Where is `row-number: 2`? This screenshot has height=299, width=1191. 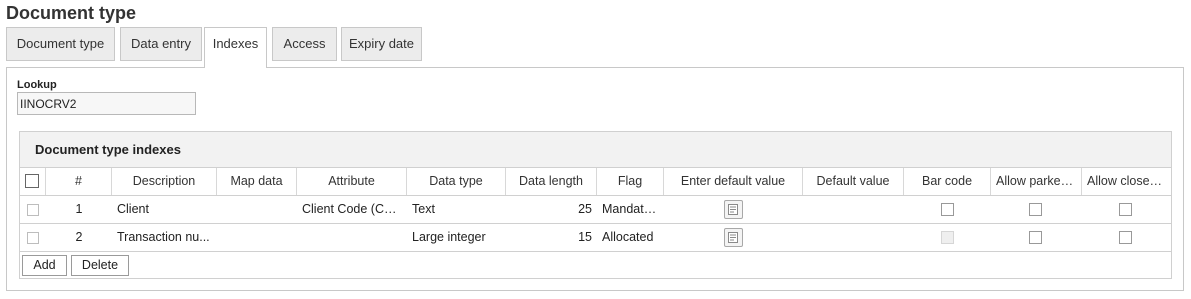
row-number: 2 is located at coordinates (79, 237).